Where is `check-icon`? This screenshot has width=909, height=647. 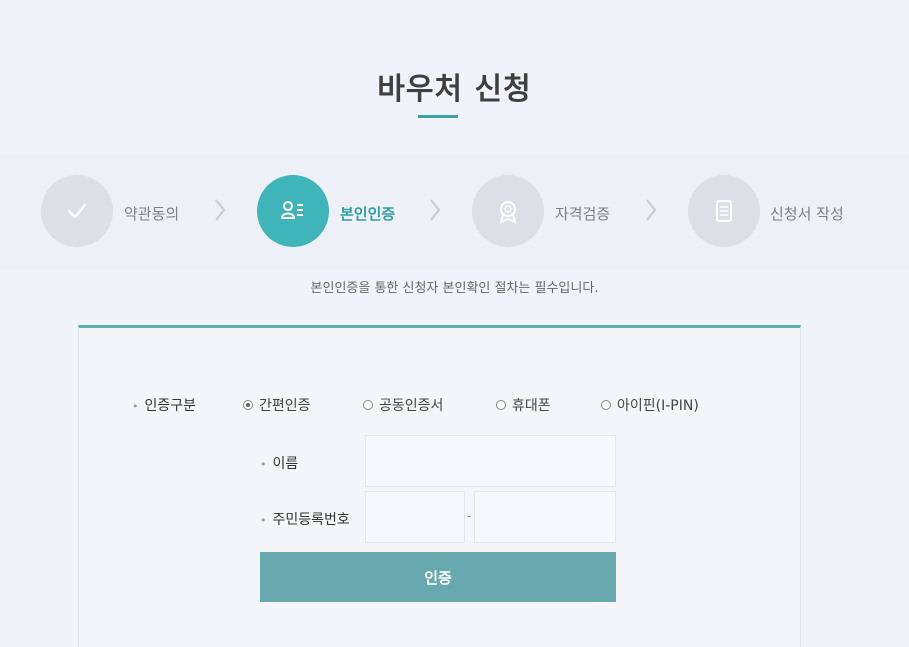 check-icon is located at coordinates (77, 211).